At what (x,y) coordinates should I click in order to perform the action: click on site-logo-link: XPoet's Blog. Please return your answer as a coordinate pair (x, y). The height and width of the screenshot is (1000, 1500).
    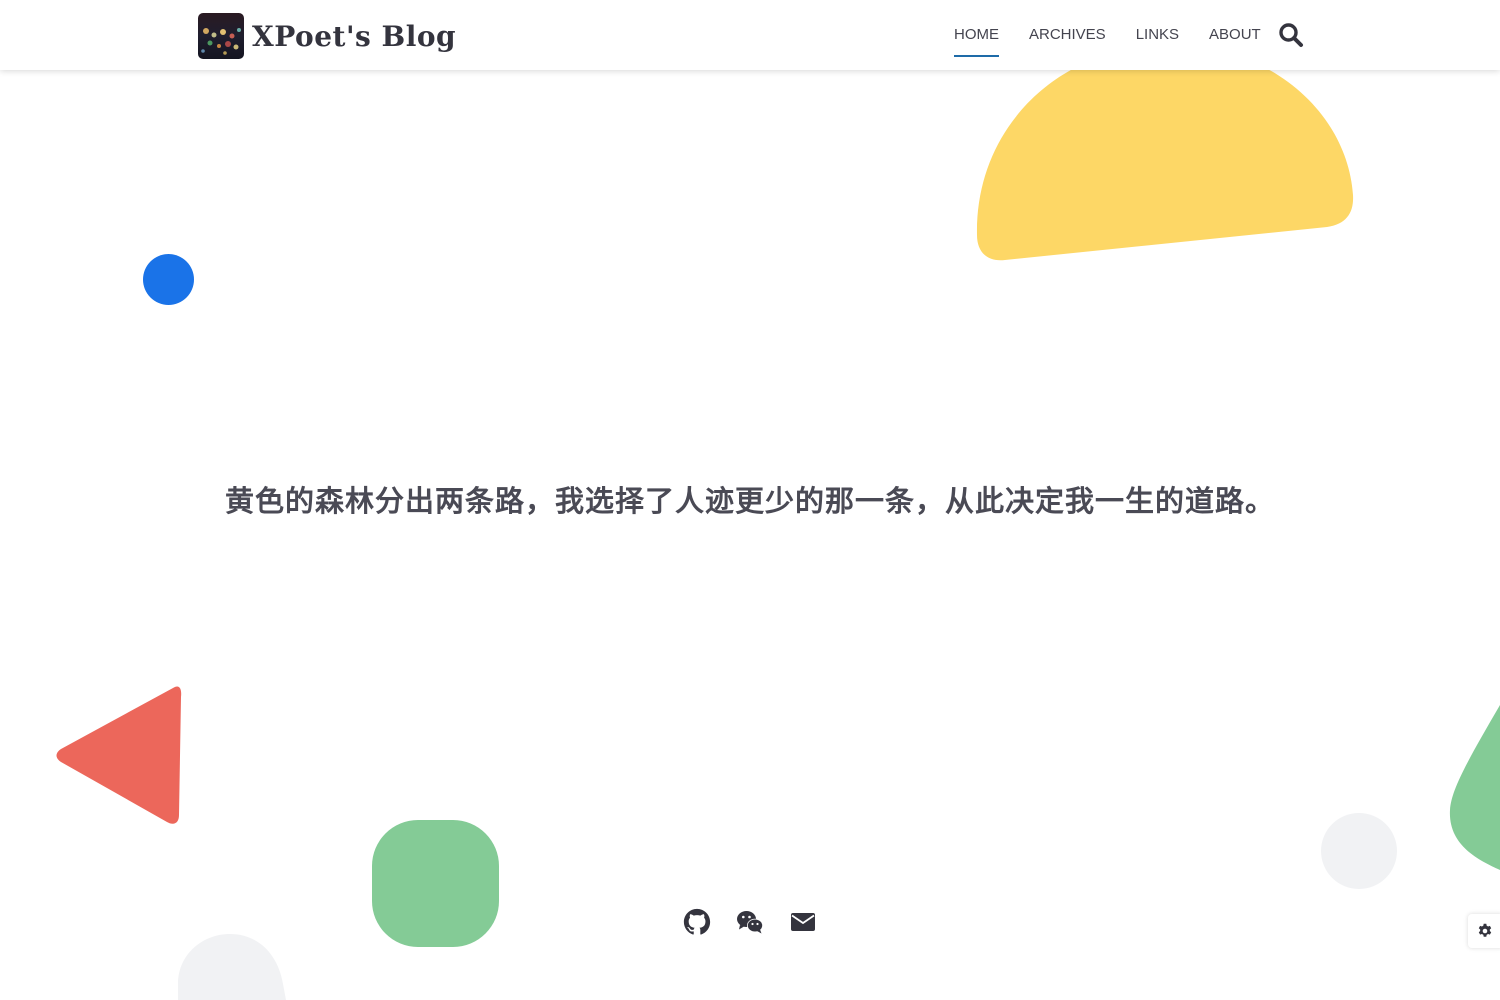
    Looking at the image, I should click on (327, 36).